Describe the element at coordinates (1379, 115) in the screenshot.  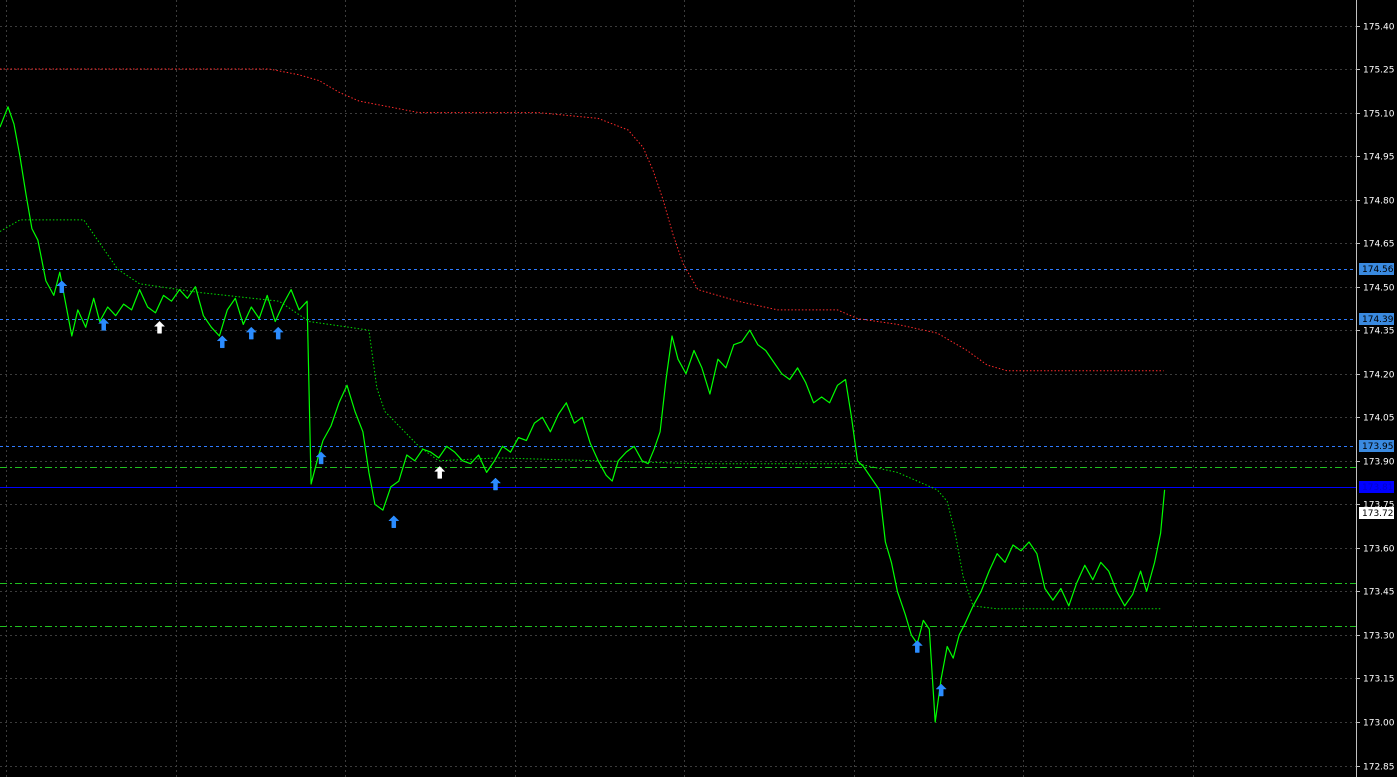
I see `price-tick-label: 175.10` at that location.